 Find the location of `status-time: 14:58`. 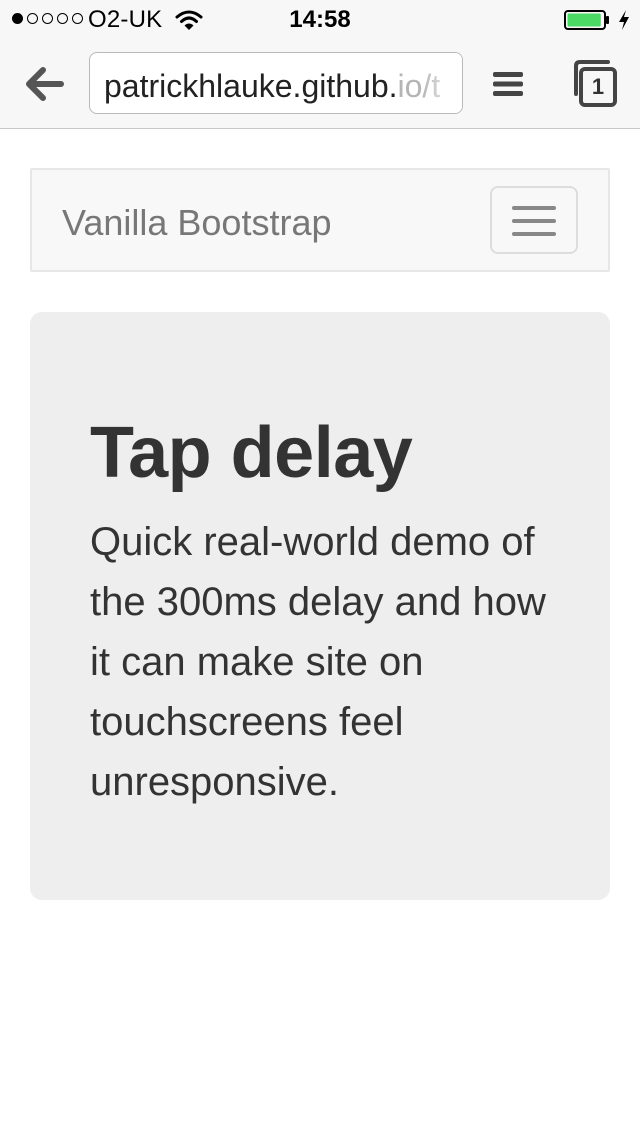

status-time: 14:58 is located at coordinates (320, 19).